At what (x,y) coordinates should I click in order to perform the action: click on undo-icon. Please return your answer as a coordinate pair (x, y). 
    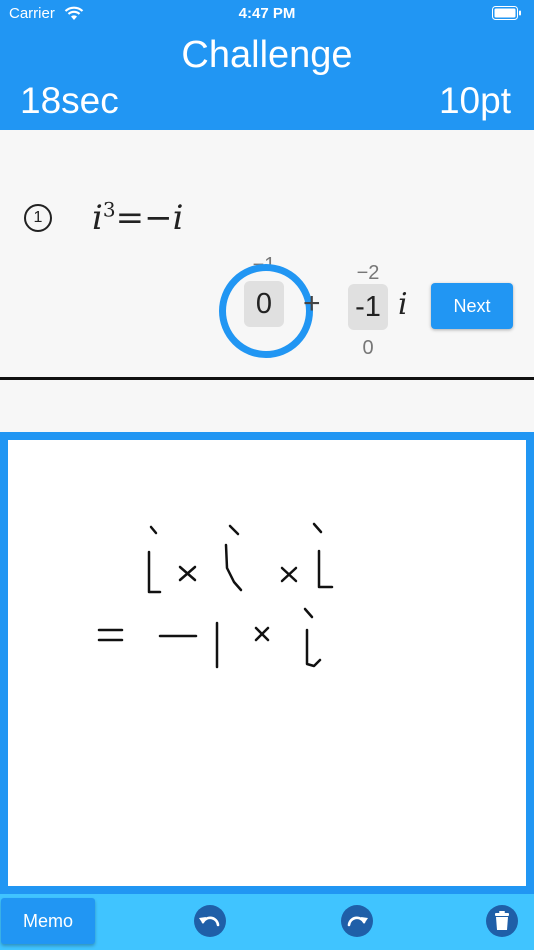
    Looking at the image, I should click on (210, 921).